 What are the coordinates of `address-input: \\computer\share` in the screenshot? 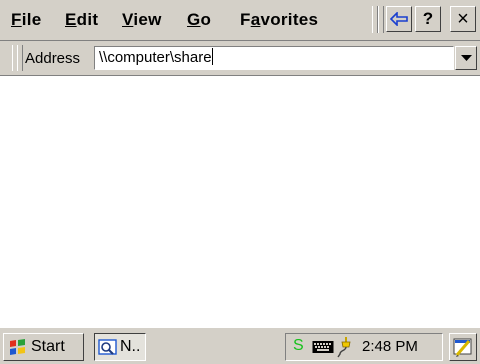 It's located at (274, 58).